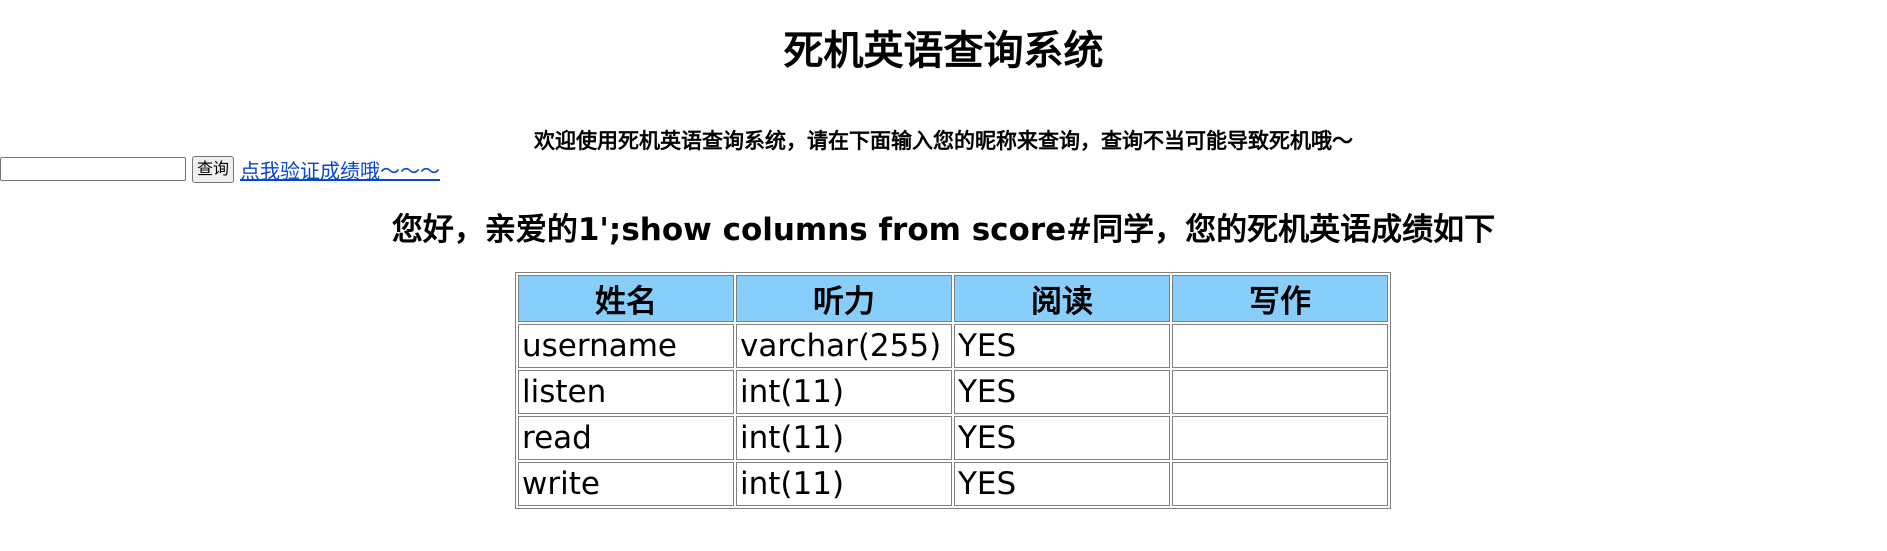  Describe the element at coordinates (943, 141) in the screenshot. I see `page-subtitle: 欢迎使用死机英语查询系统，请在下面输入您的昵称来查询，查询不当可能导致死机哦～` at that location.